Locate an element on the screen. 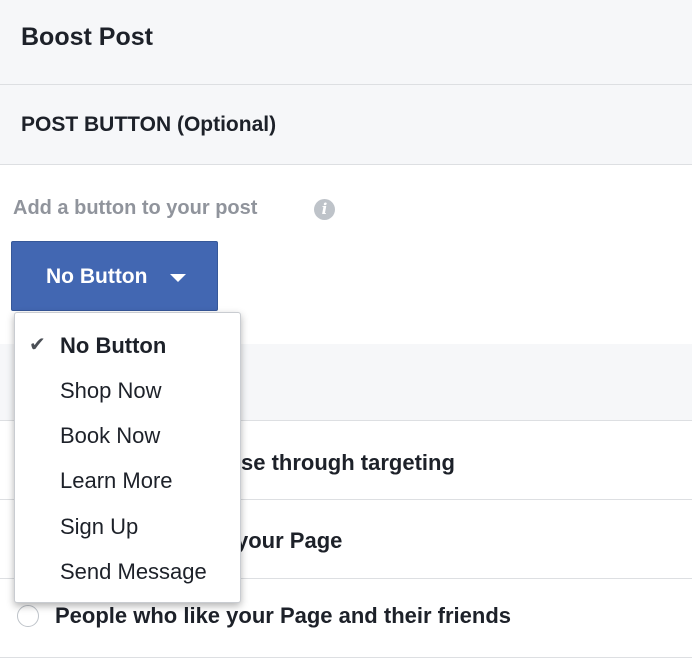 The height and width of the screenshot is (660, 692). dropdown-item-sign-up: Sign Up is located at coordinates (127, 525).